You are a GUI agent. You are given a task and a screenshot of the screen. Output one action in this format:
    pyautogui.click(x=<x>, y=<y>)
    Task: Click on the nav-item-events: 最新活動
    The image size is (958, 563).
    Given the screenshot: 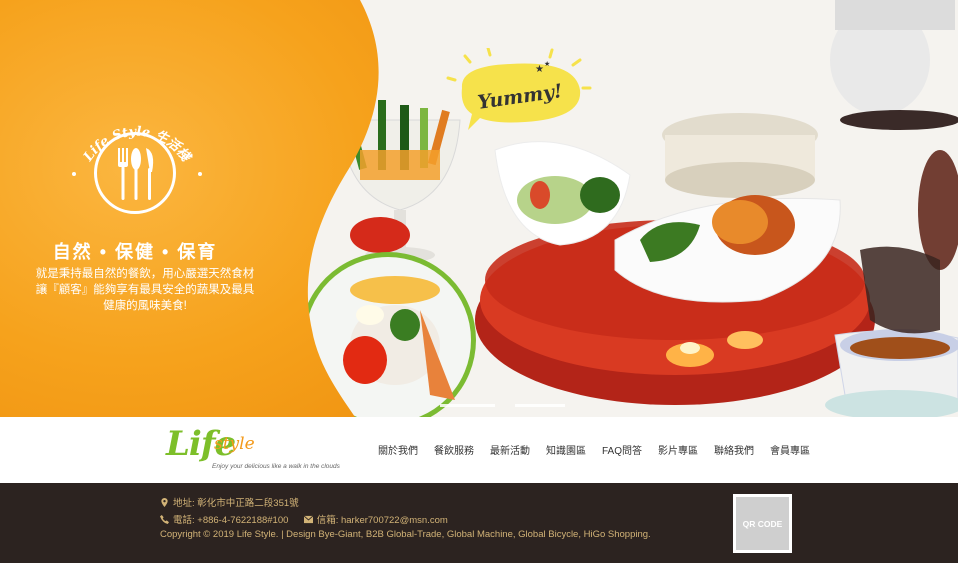 What is the action you would take?
    pyautogui.click(x=510, y=449)
    